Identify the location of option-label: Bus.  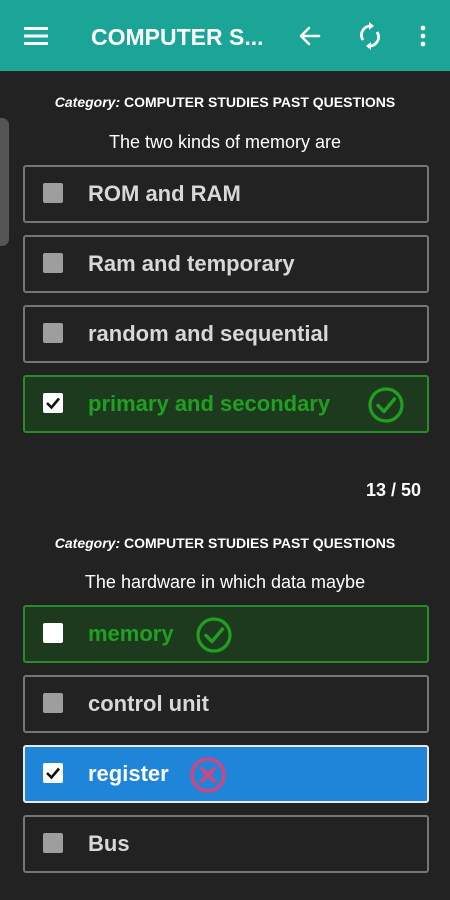
(109, 843).